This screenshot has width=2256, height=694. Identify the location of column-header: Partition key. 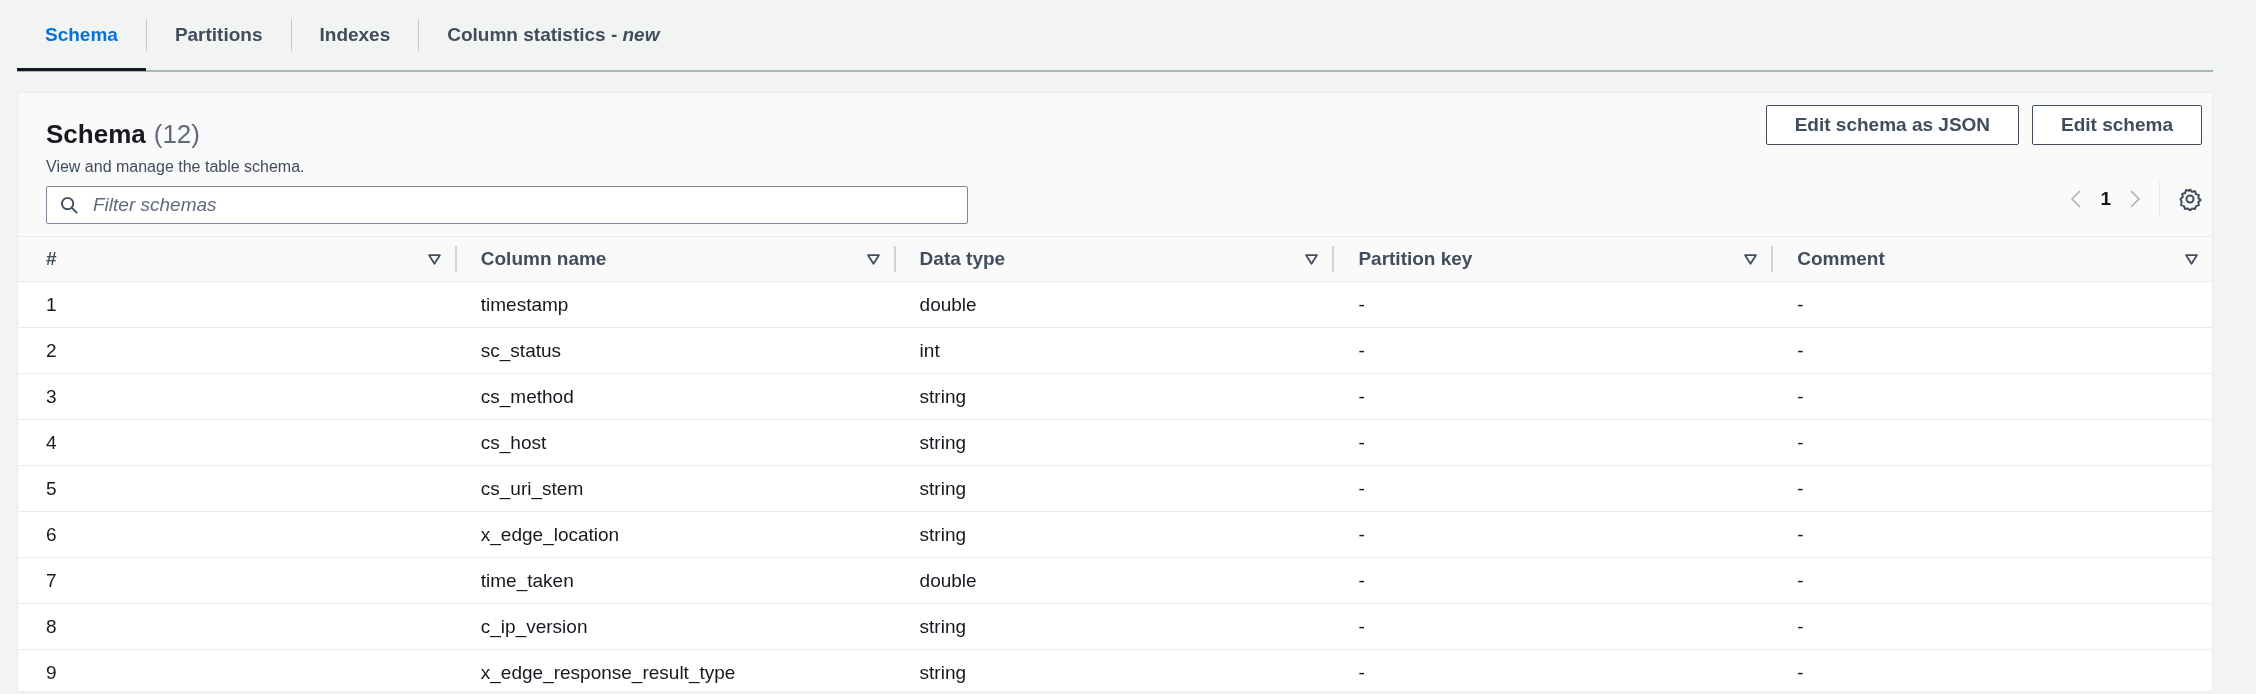
(1415, 259).